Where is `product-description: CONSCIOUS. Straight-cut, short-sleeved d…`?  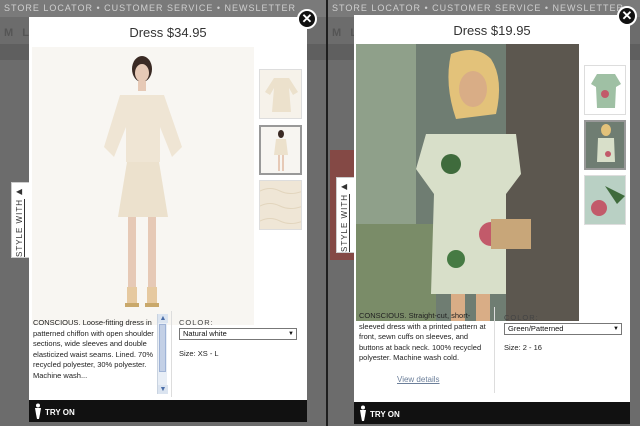 product-description: CONSCIOUS. Straight-cut, short-sleeved d… is located at coordinates (422, 336).